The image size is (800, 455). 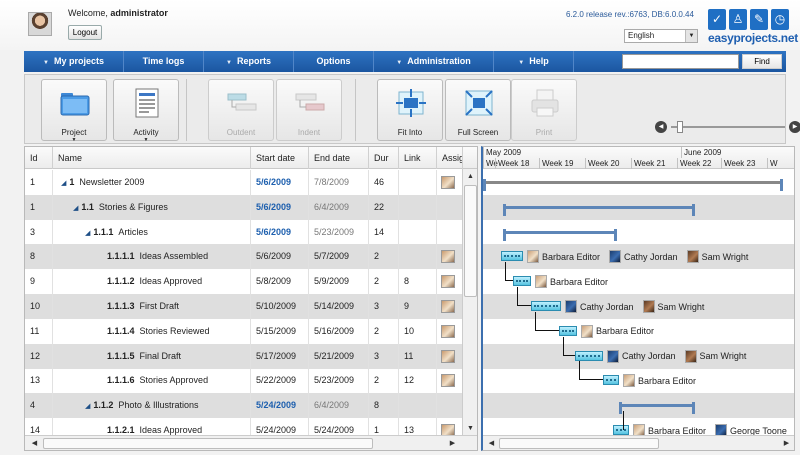 What do you see at coordinates (664, 381) in the screenshot?
I see `task-resources: Barbara Editor` at bounding box center [664, 381].